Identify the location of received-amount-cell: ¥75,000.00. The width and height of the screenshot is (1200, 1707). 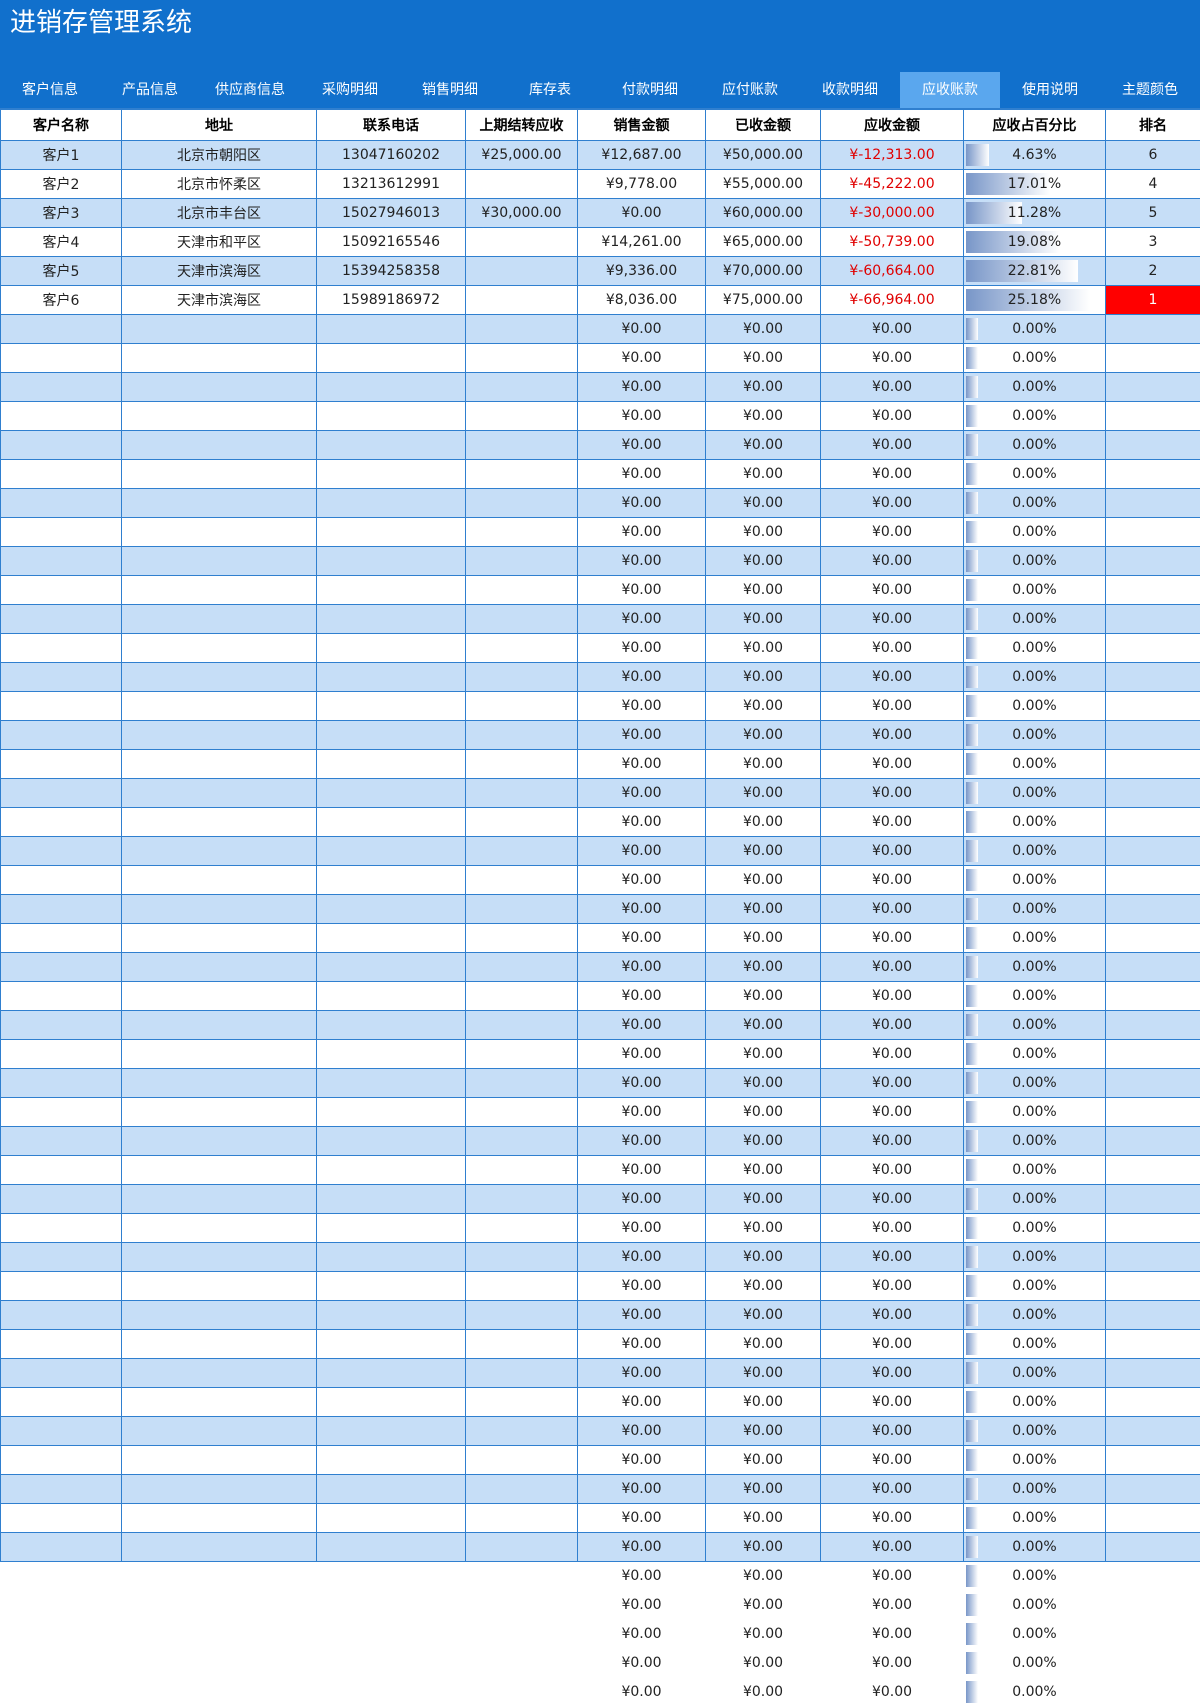
(763, 300).